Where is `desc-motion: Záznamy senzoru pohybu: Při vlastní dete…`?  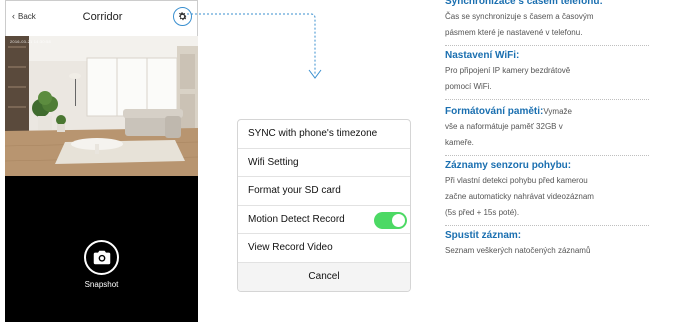 desc-motion: Záznamy senzoru pohybu: Při vlastní dete… is located at coordinates (547, 191).